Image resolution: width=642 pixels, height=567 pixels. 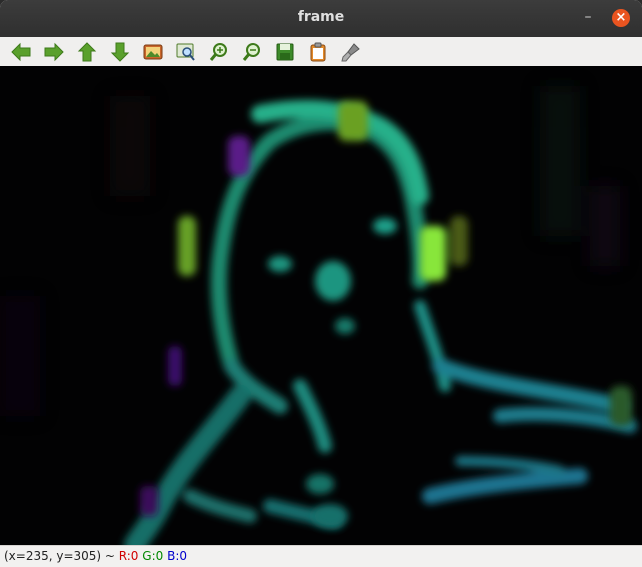 I want to click on image-icon, so click(x=153, y=52).